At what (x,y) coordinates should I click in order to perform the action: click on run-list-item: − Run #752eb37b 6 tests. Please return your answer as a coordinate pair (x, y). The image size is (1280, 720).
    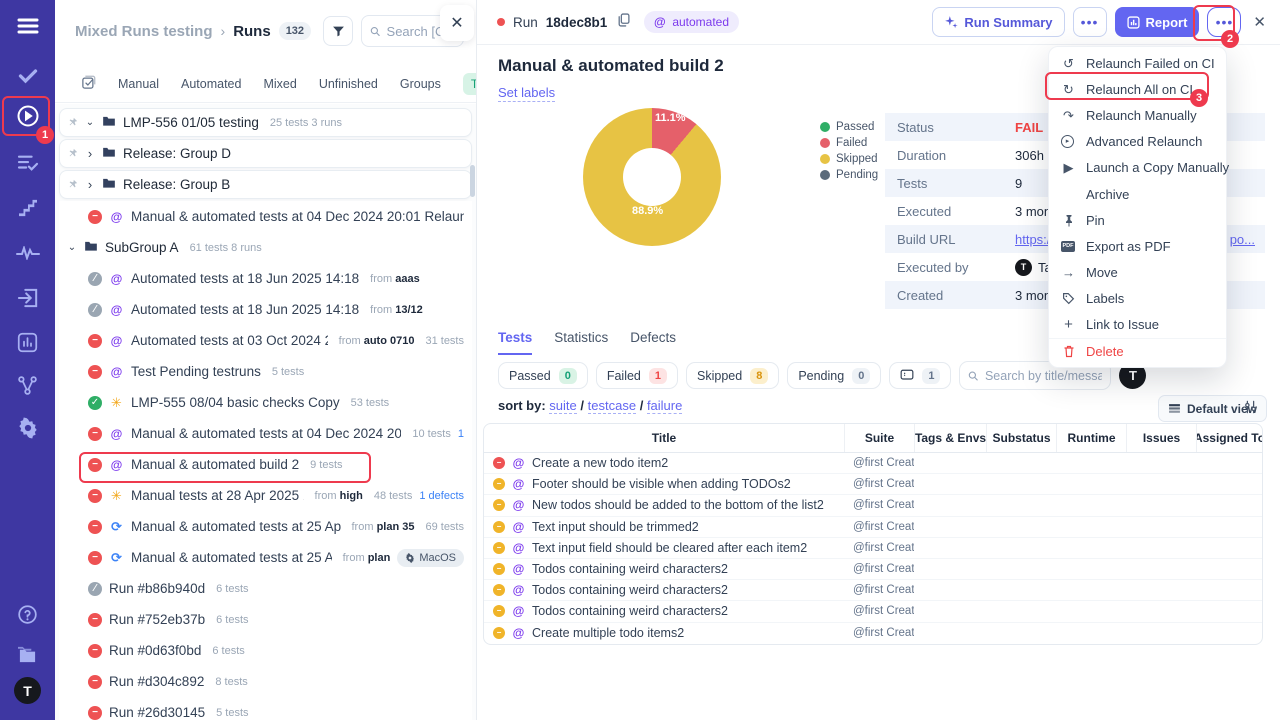
    Looking at the image, I should click on (265, 619).